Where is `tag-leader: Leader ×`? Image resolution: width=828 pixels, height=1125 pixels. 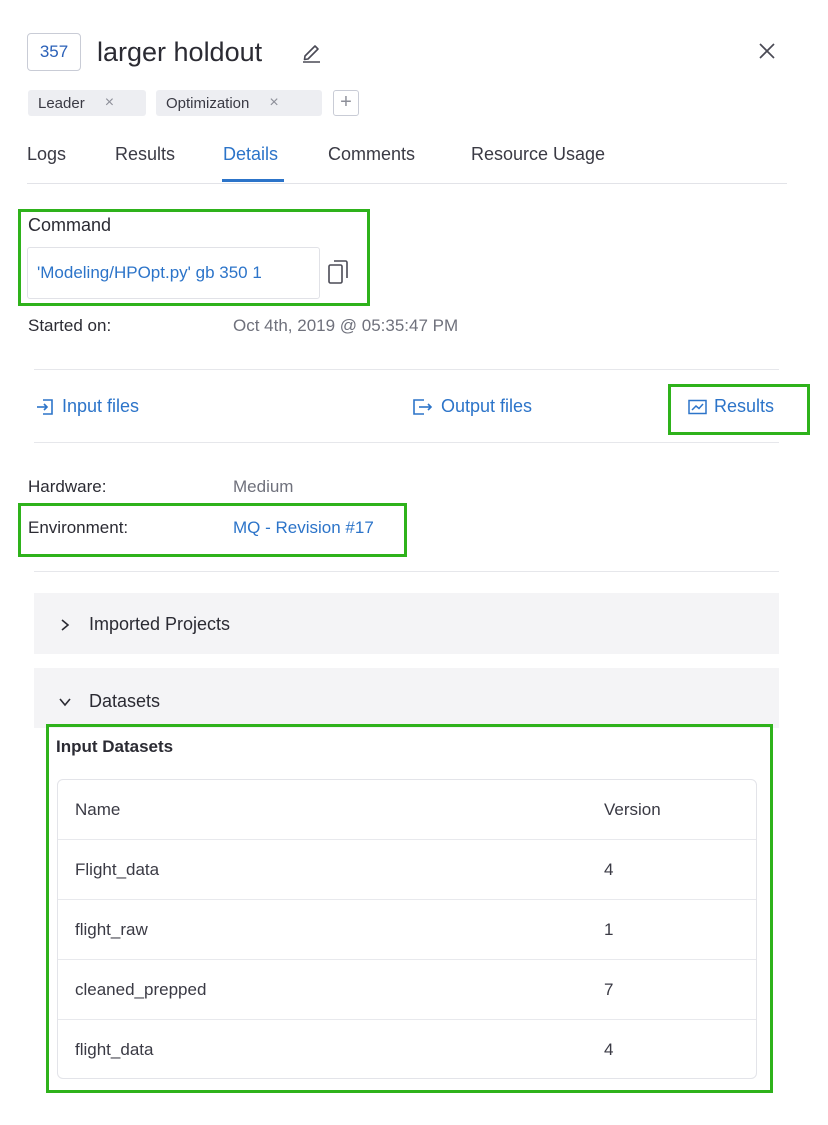
tag-leader: Leader × is located at coordinates (87, 103).